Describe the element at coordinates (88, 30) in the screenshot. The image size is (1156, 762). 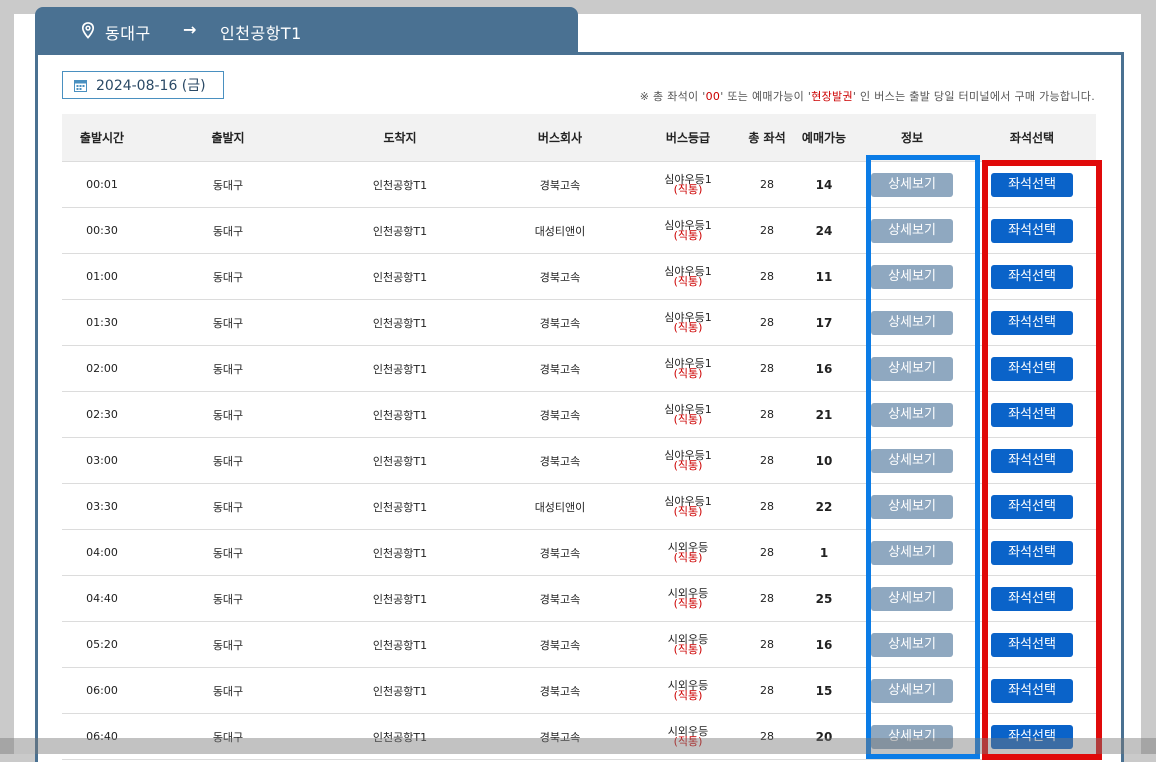
I see `location-pin-icon` at that location.